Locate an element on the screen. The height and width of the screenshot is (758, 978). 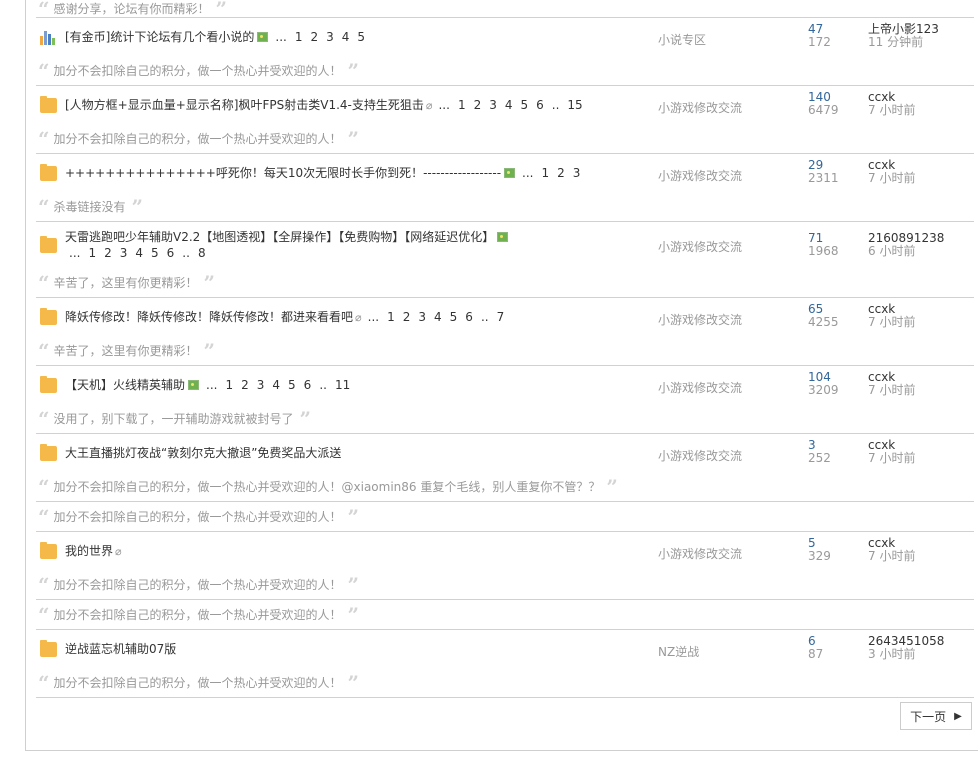
thread-title-link: 【天机】火线精英辅助 is located at coordinates (125, 385).